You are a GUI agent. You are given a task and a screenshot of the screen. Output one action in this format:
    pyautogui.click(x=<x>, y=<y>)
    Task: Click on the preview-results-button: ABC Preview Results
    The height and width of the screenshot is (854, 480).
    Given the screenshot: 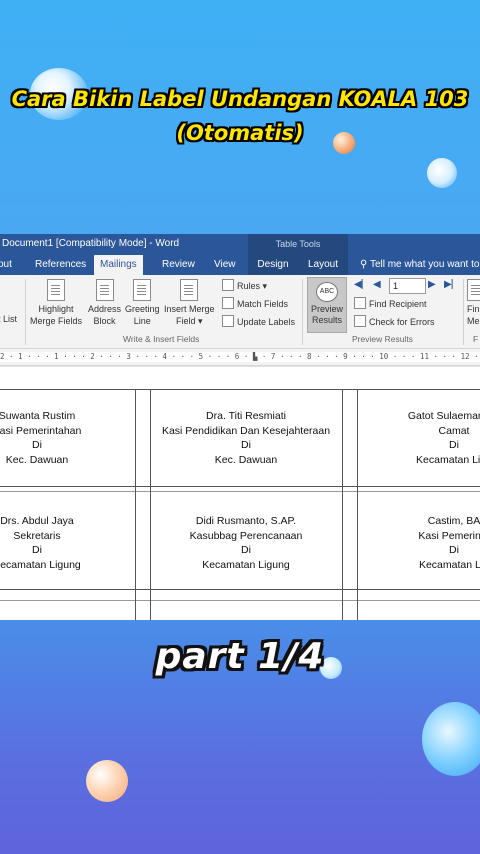 What is the action you would take?
    pyautogui.click(x=327, y=305)
    